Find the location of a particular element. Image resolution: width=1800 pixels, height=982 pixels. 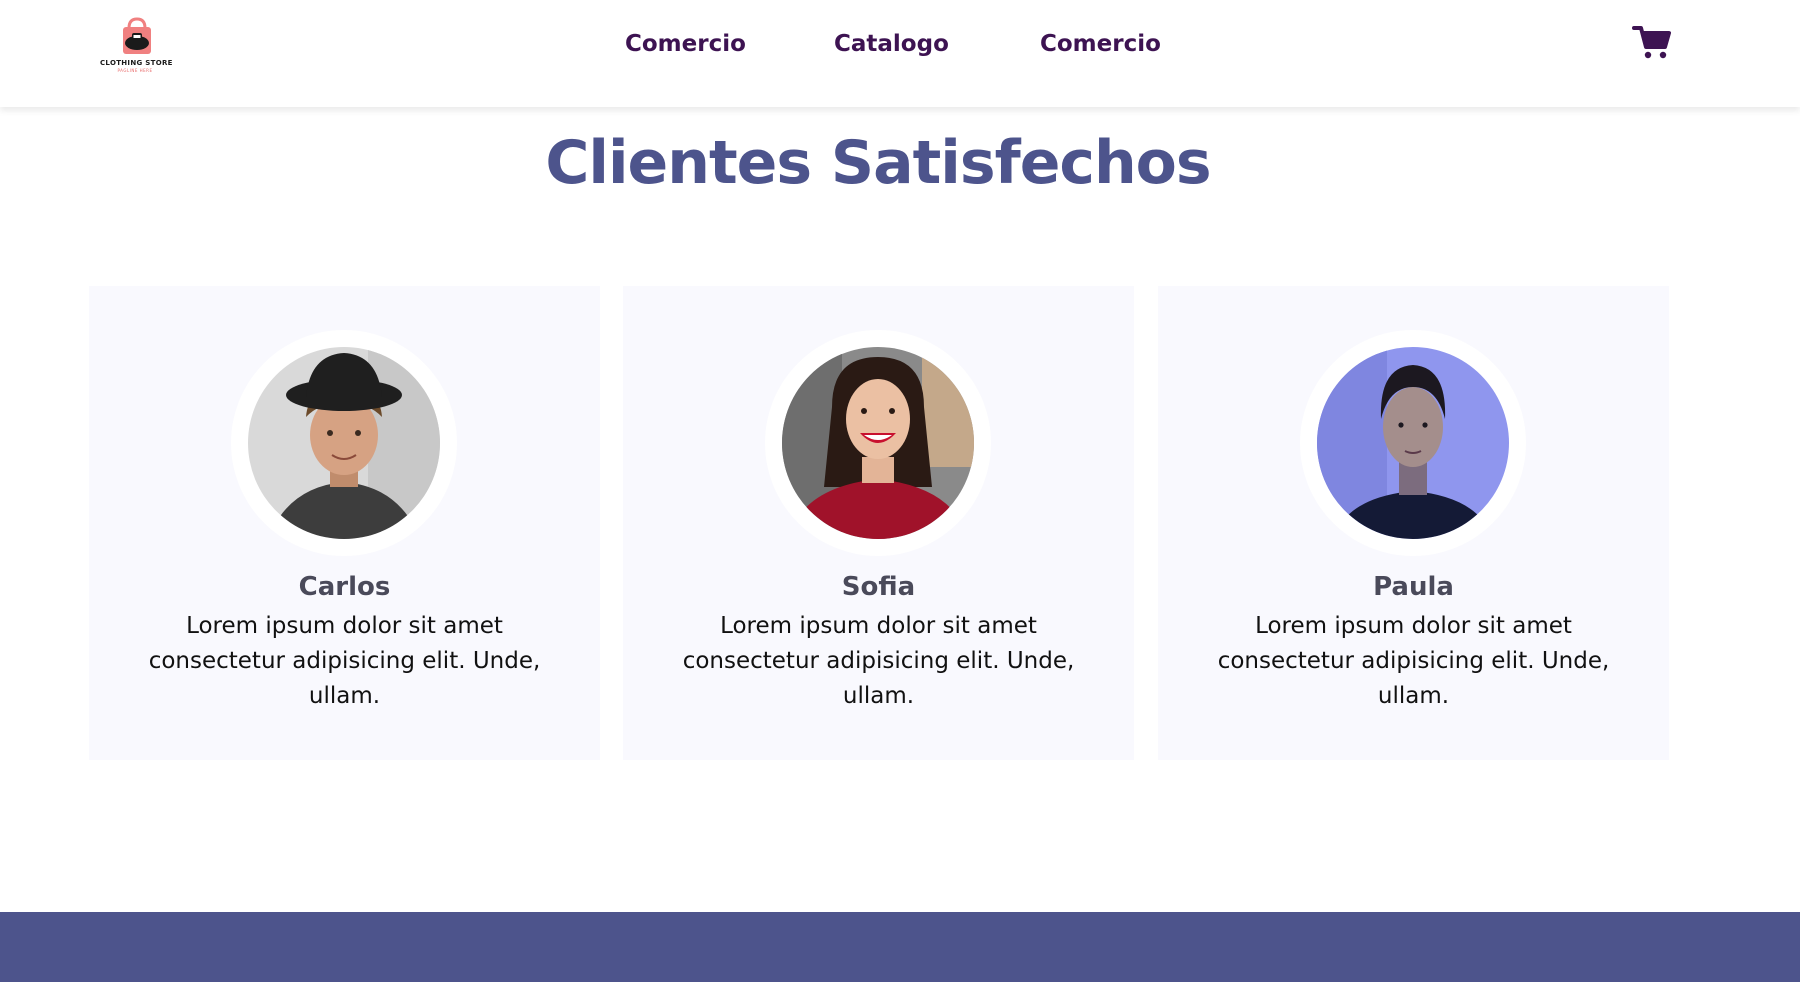

nav-link-comercio-2: Comercio is located at coordinates (1100, 44).